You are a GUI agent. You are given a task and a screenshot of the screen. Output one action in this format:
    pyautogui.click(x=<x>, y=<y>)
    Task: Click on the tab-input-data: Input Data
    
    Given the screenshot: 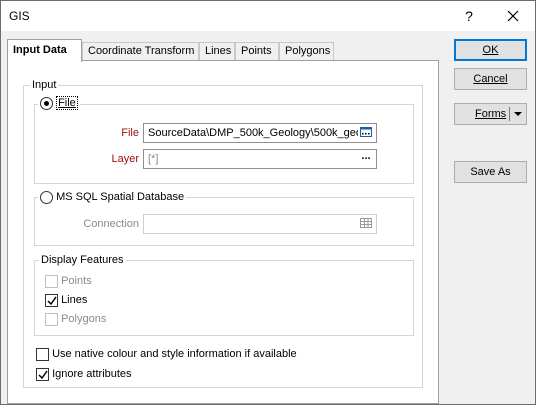 What is the action you would take?
    pyautogui.click(x=44, y=50)
    